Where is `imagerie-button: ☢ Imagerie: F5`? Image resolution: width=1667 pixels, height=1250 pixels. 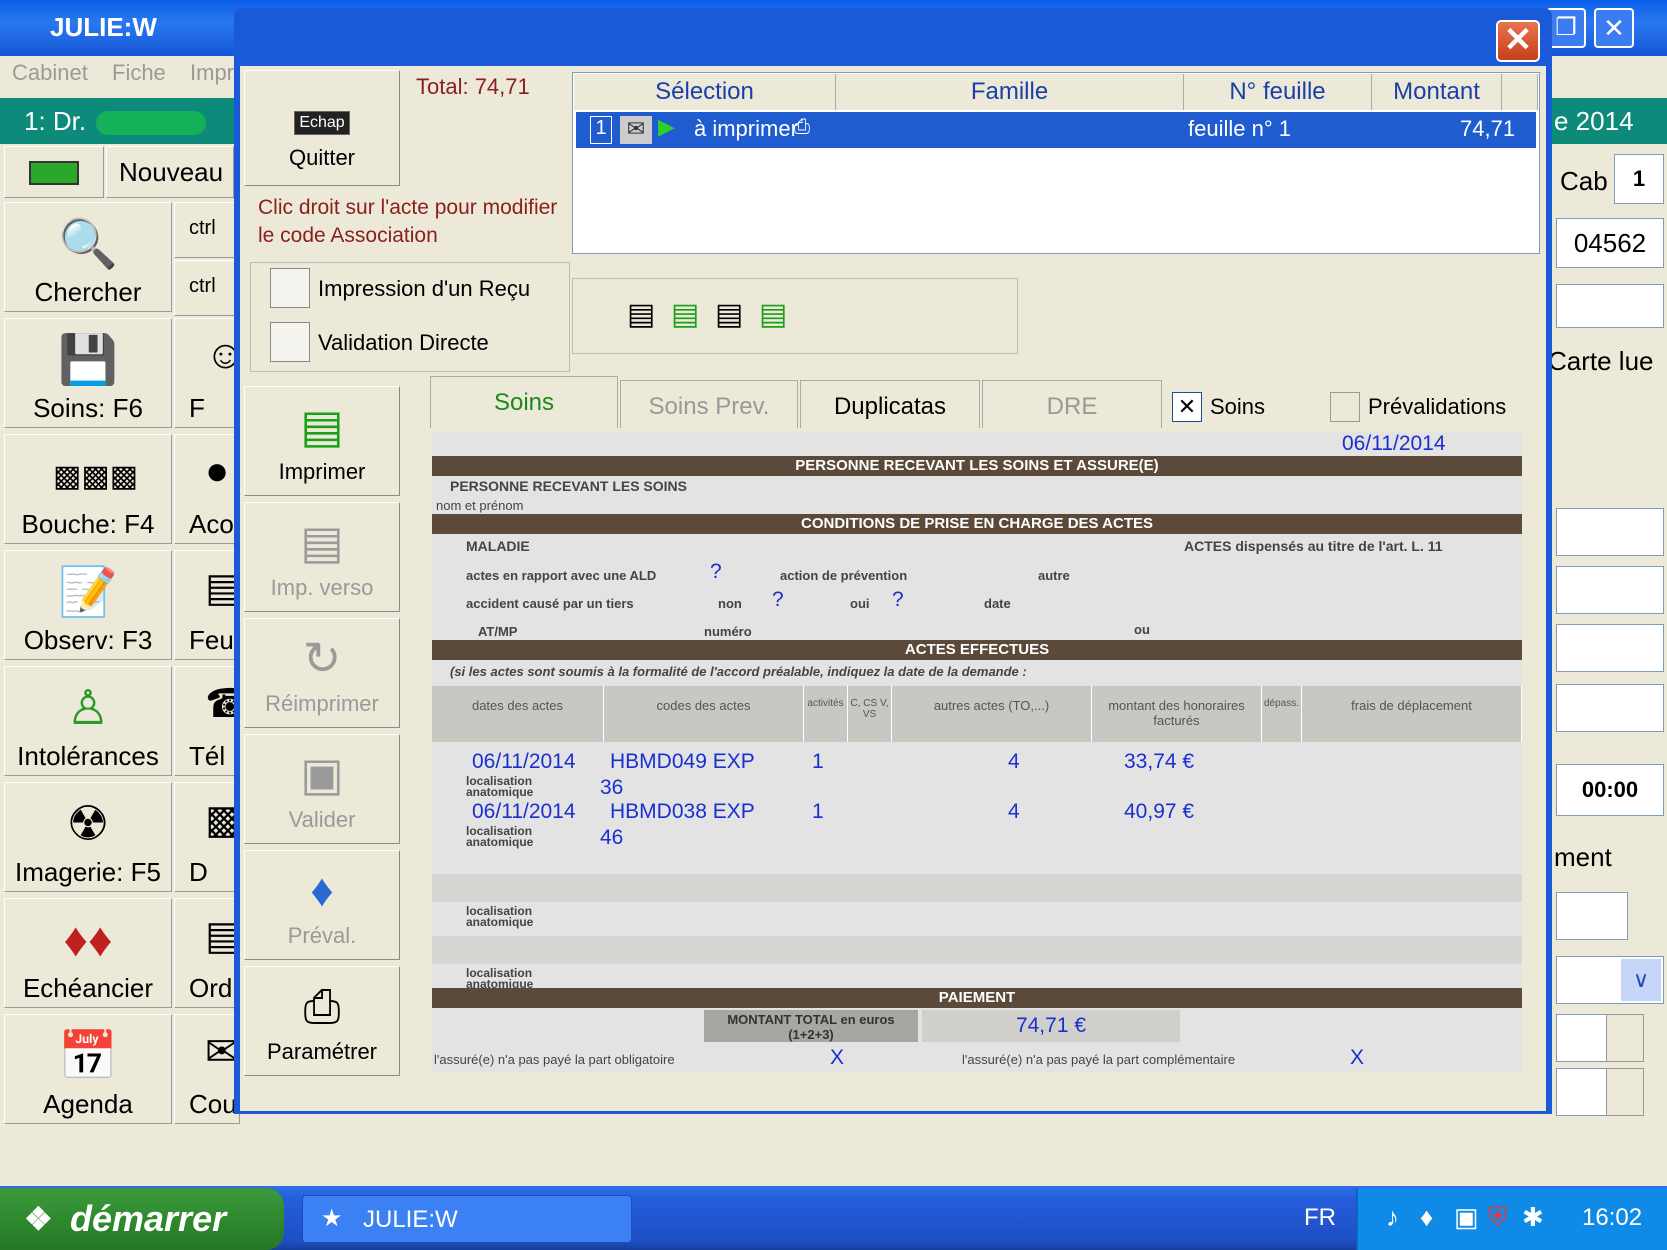
imagerie-button: ☢ Imagerie: F5 is located at coordinates (88, 837).